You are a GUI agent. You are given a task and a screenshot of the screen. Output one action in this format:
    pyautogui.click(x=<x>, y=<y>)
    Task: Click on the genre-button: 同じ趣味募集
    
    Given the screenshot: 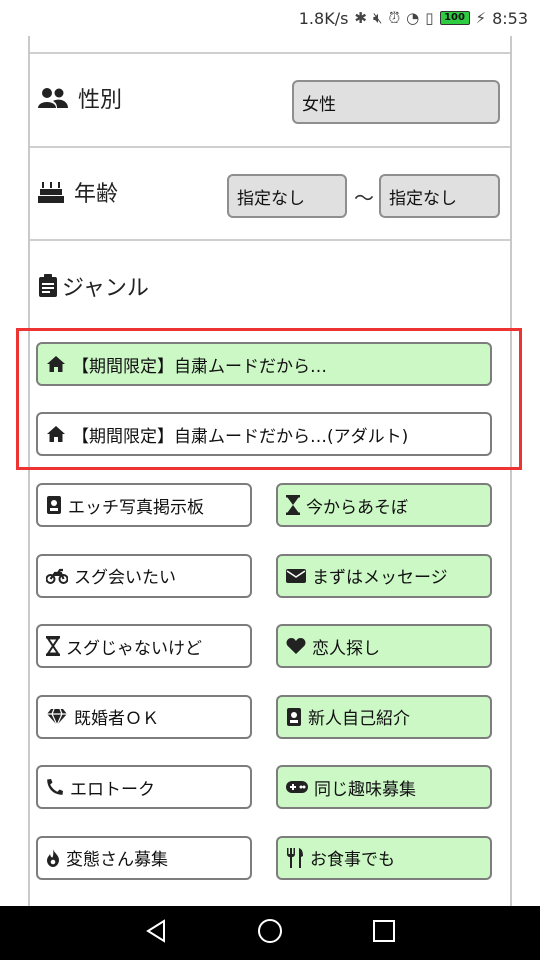 What is the action you would take?
    pyautogui.click(x=384, y=787)
    